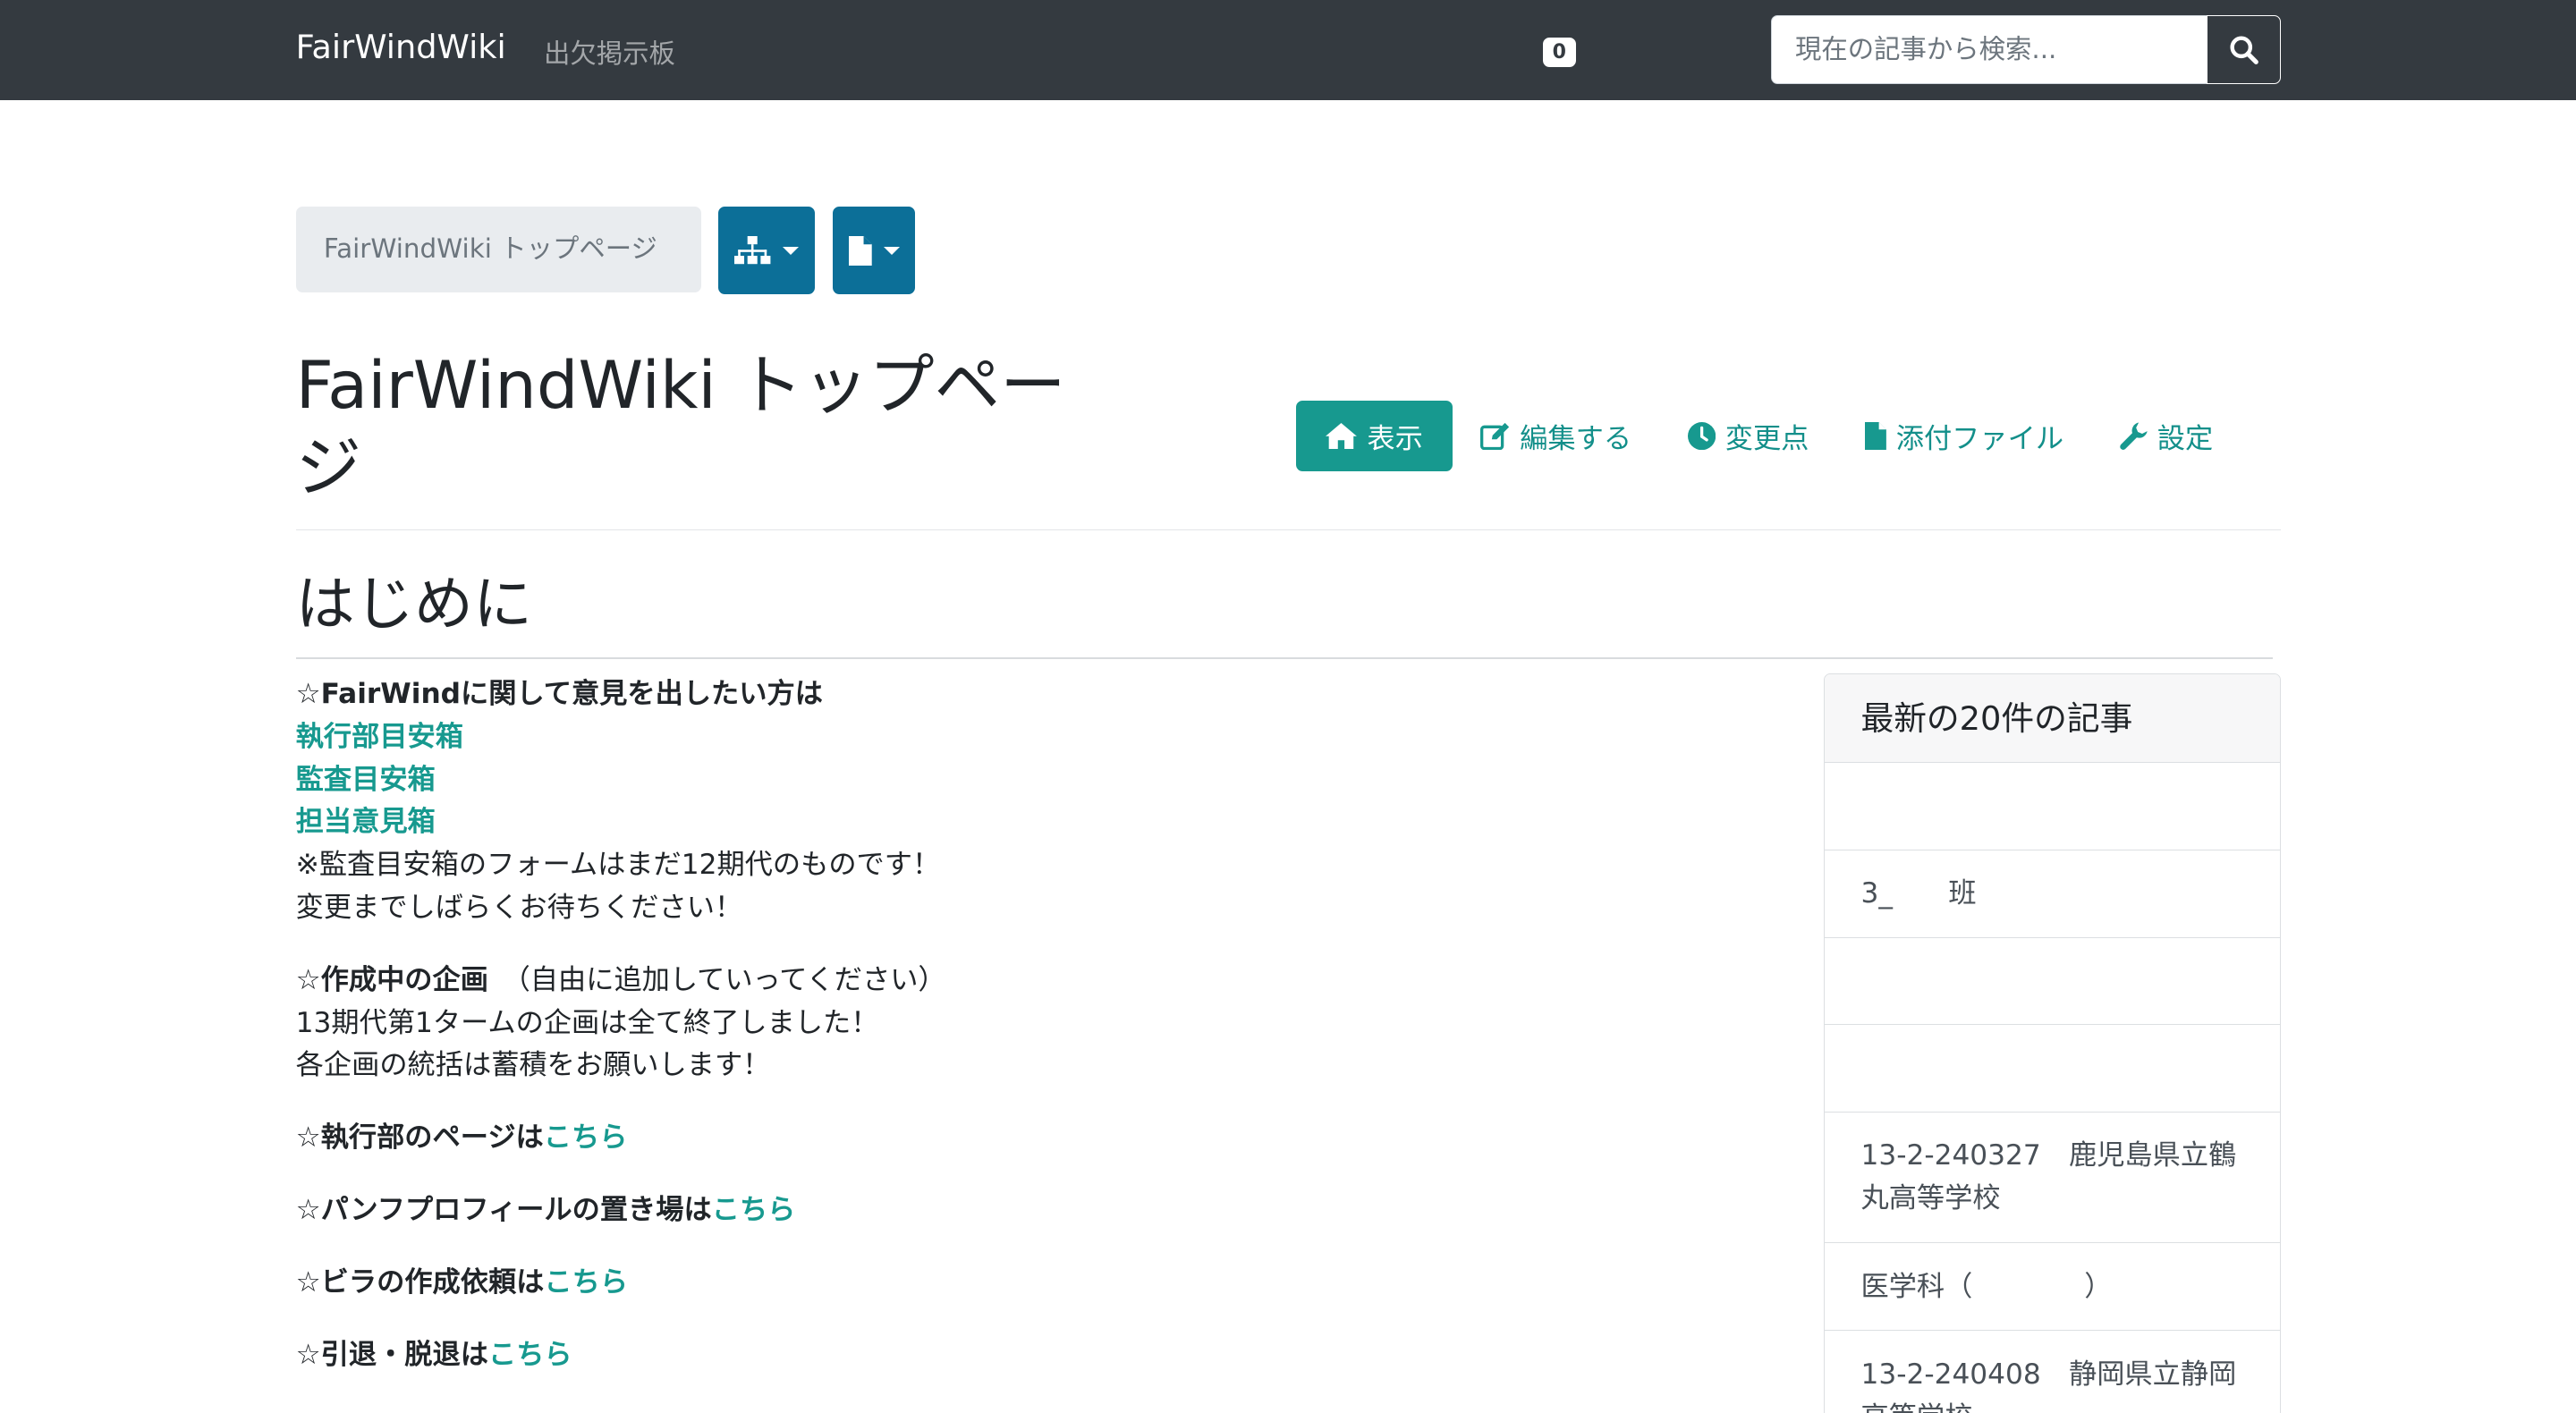 The height and width of the screenshot is (1413, 2576). I want to click on notification-badge: 0, so click(1559, 53).